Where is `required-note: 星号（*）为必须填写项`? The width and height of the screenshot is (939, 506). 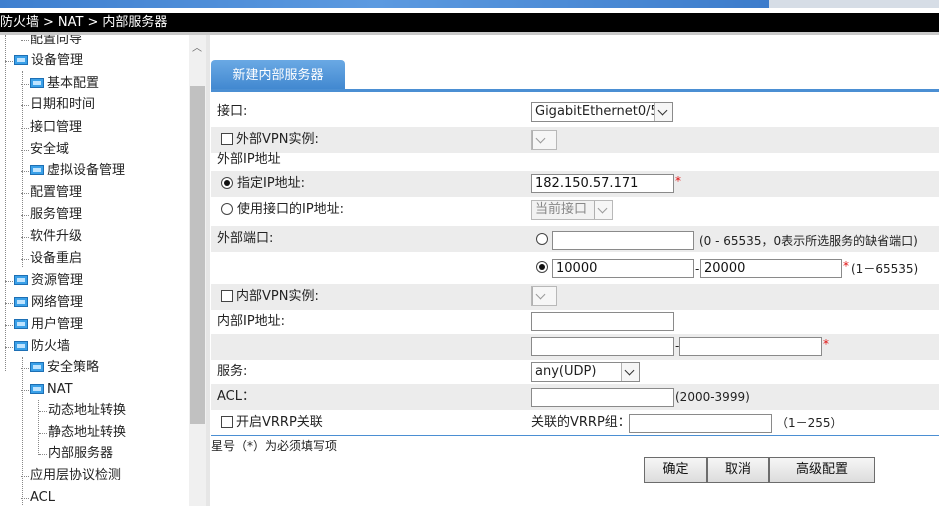 required-note: 星号（*）为必须填写项 is located at coordinates (274, 446).